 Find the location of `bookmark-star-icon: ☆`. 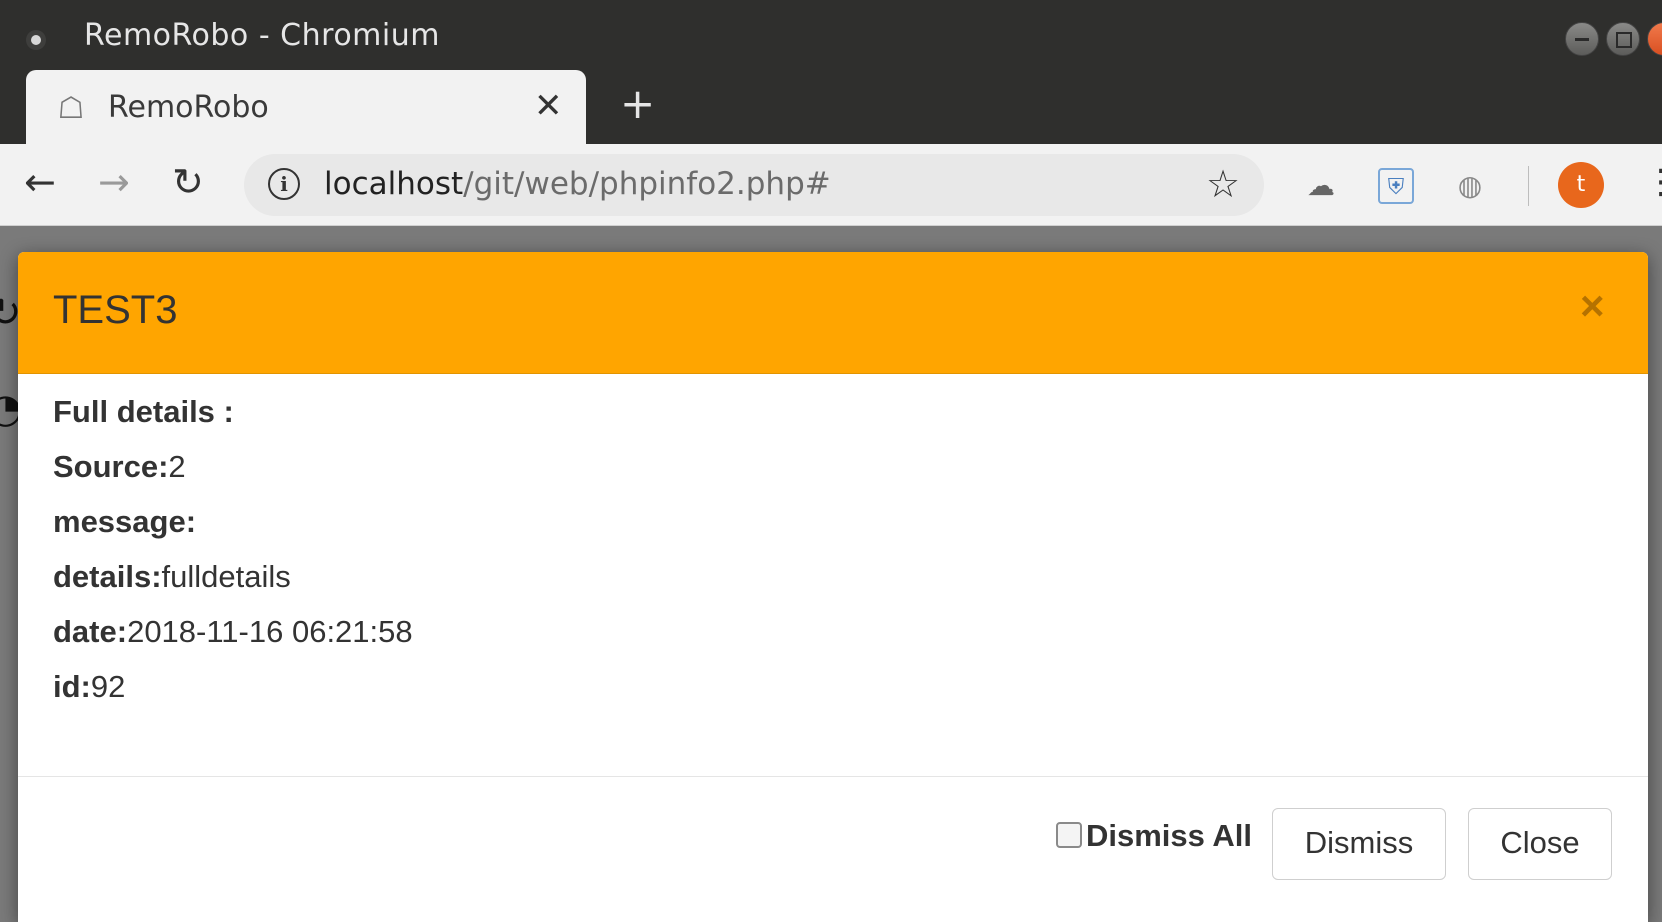

bookmark-star-icon: ☆ is located at coordinates (1223, 184).